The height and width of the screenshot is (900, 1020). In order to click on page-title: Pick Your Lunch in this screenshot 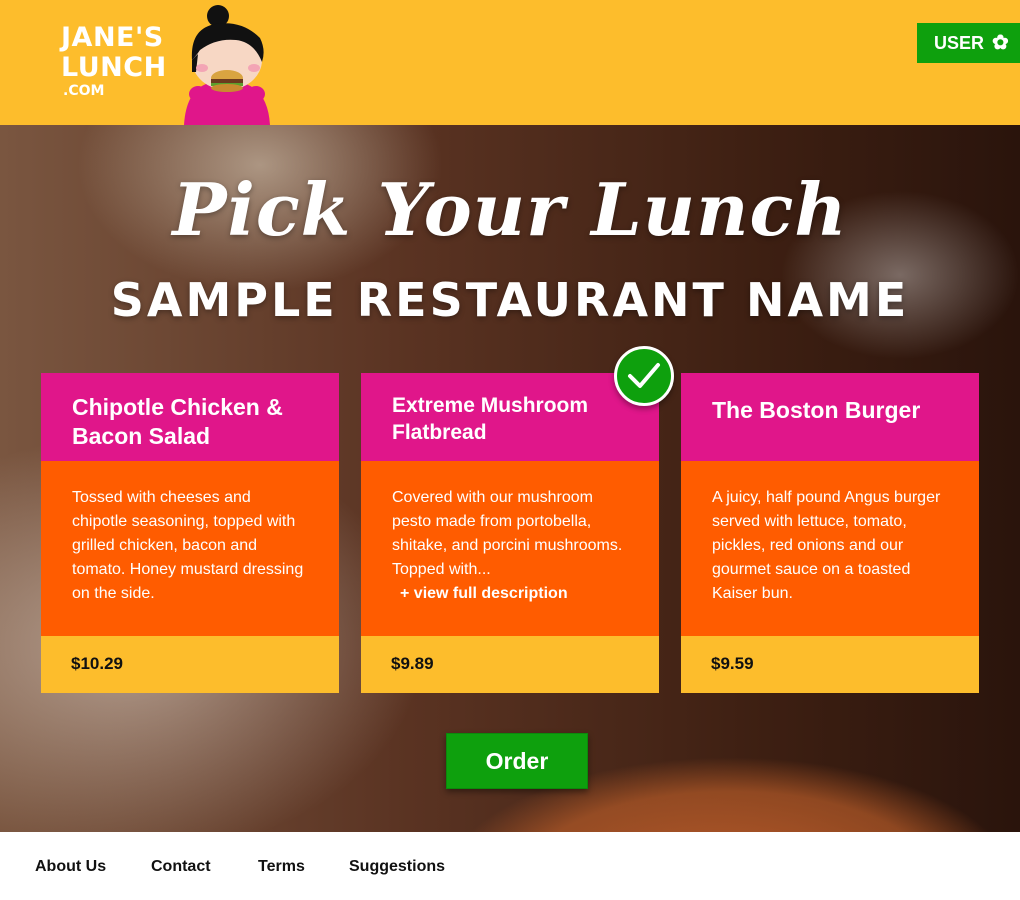, I will do `click(510, 209)`.